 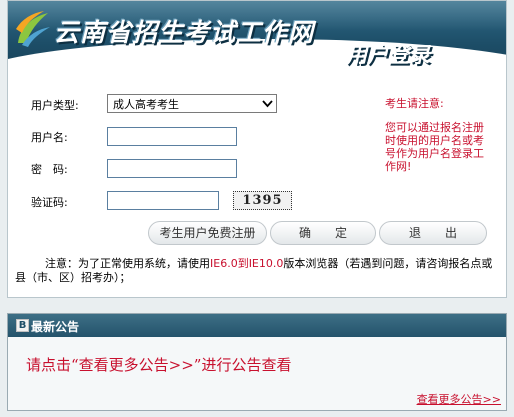 What do you see at coordinates (49, 202) in the screenshot?
I see `captcha-label: 验证码:` at bounding box center [49, 202].